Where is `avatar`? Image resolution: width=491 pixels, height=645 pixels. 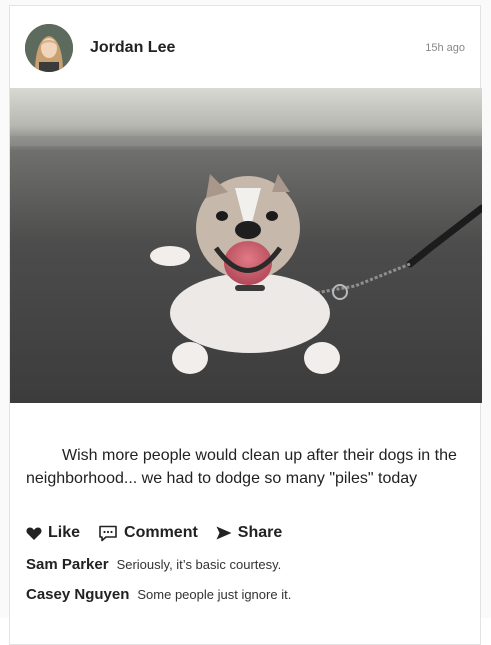 avatar is located at coordinates (49, 48).